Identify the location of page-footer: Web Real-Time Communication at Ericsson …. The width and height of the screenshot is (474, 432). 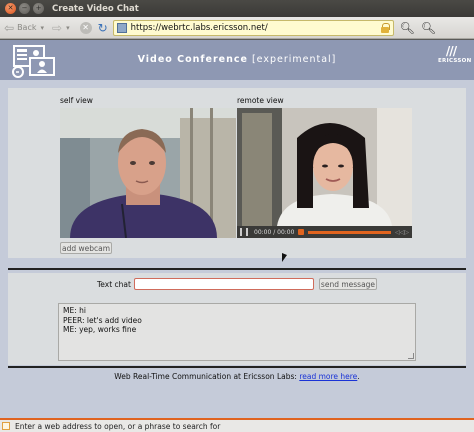
(237, 376).